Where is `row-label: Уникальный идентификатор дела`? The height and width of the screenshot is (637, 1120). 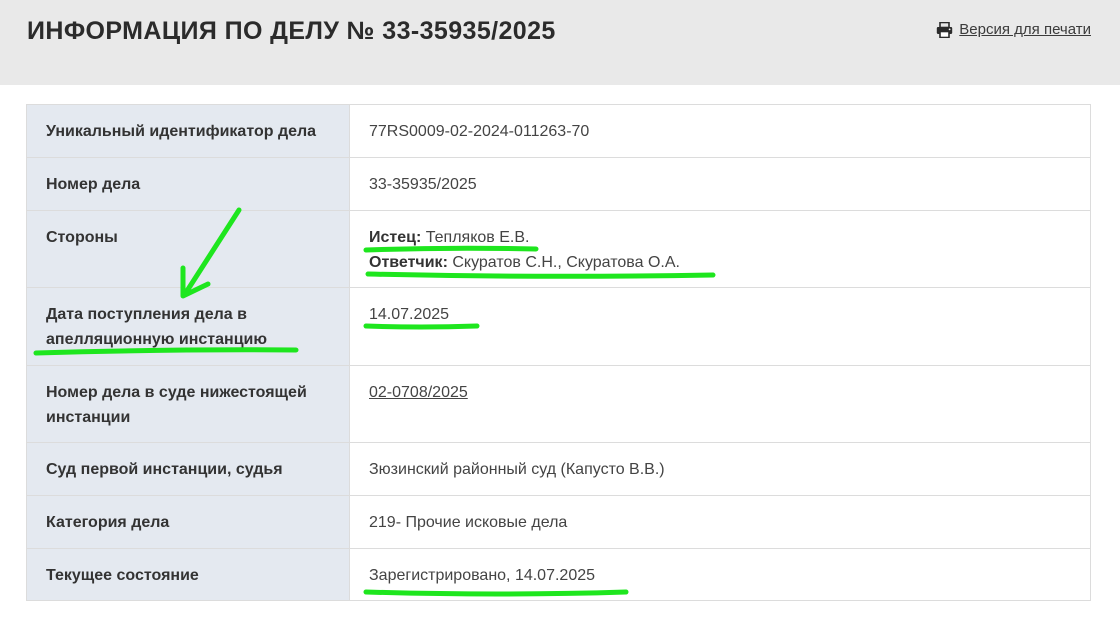
row-label: Уникальный идентификатор дела is located at coordinates (188, 131).